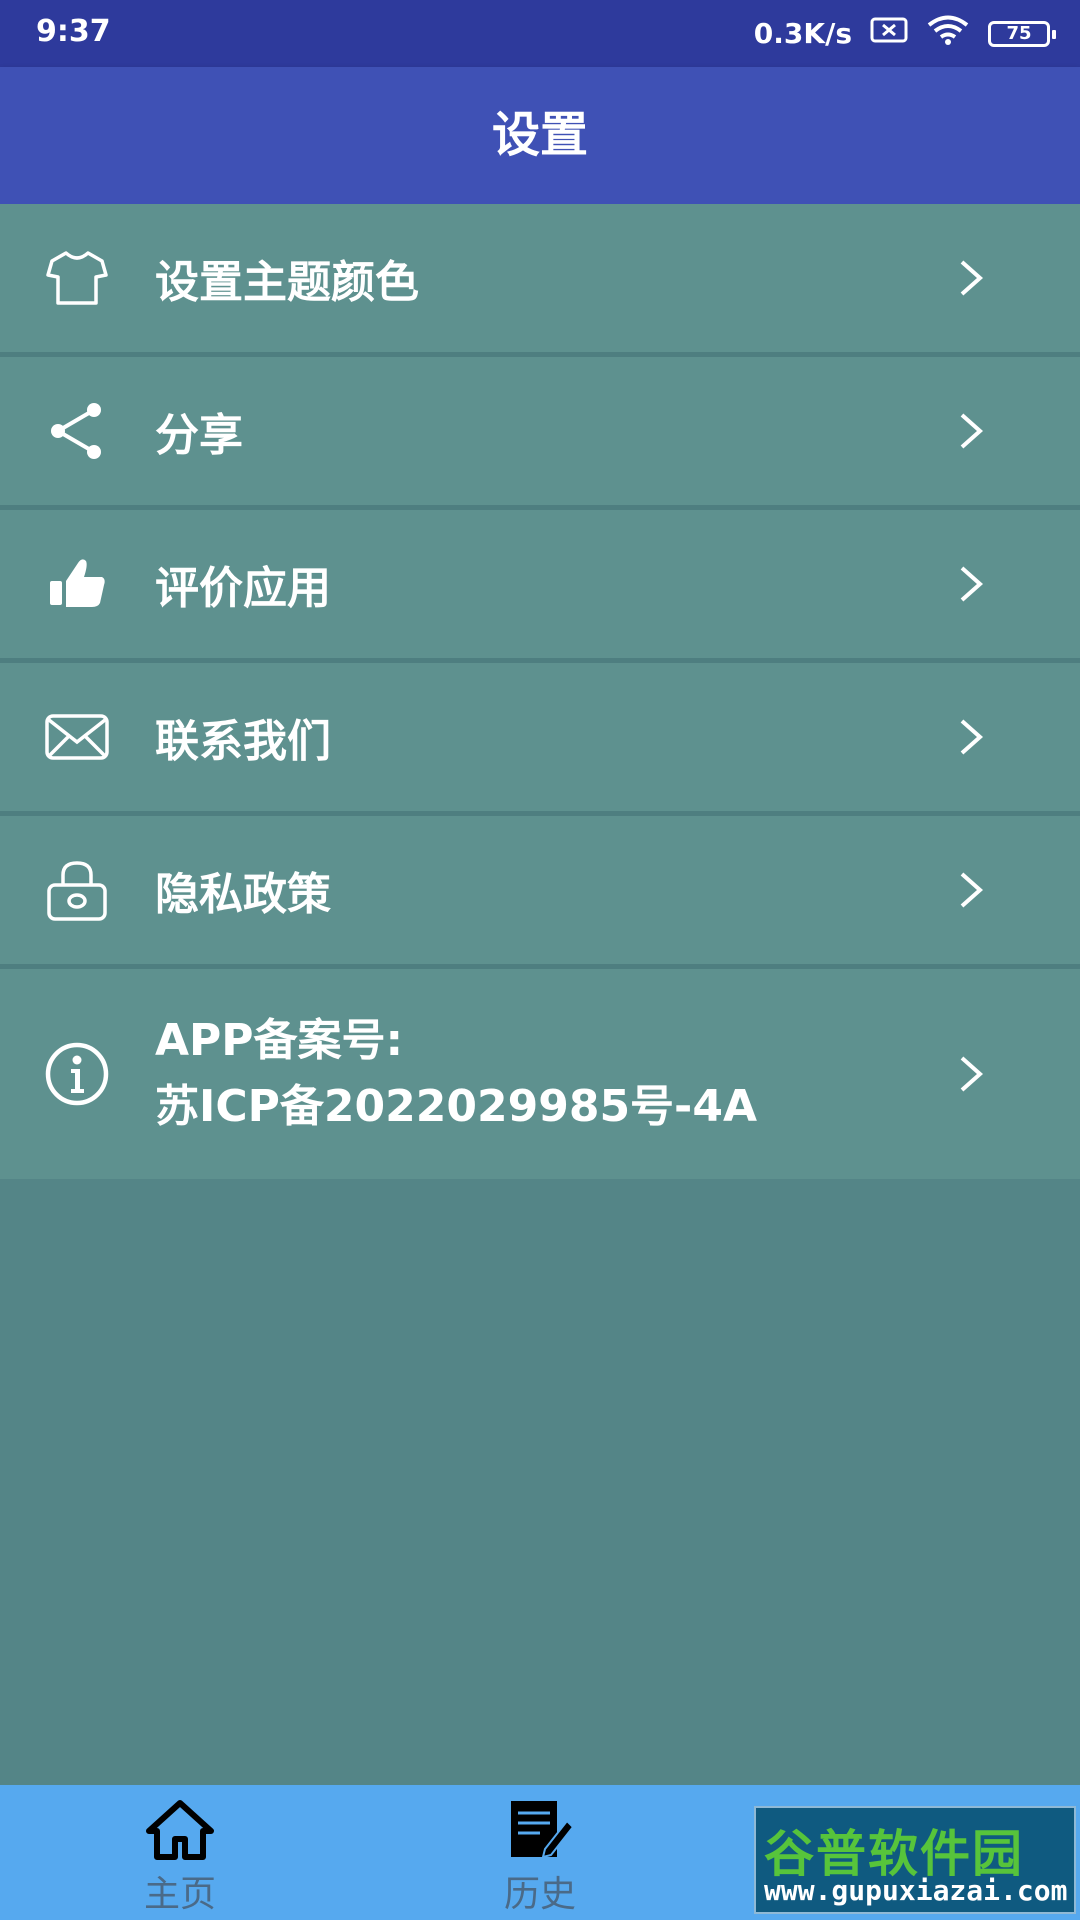 The image size is (1080, 1920). What do you see at coordinates (456, 1074) in the screenshot?
I see `icp-record-text: APP备案号: 苏ICP备2022029985号-4A` at bounding box center [456, 1074].